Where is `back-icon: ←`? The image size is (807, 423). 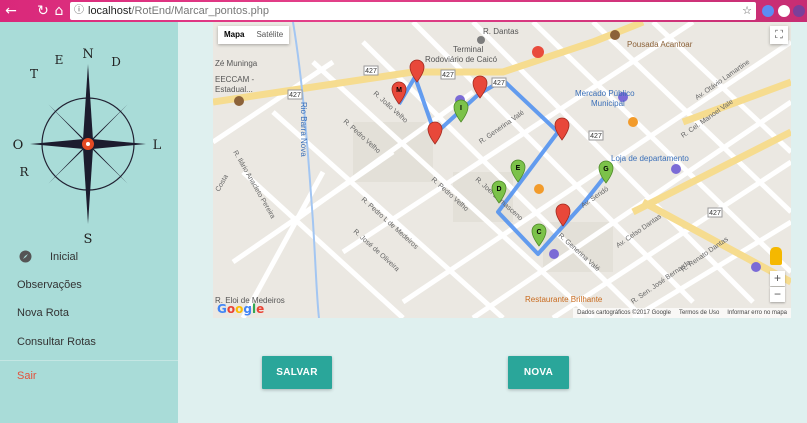
back-icon: ← is located at coordinates (11, 11).